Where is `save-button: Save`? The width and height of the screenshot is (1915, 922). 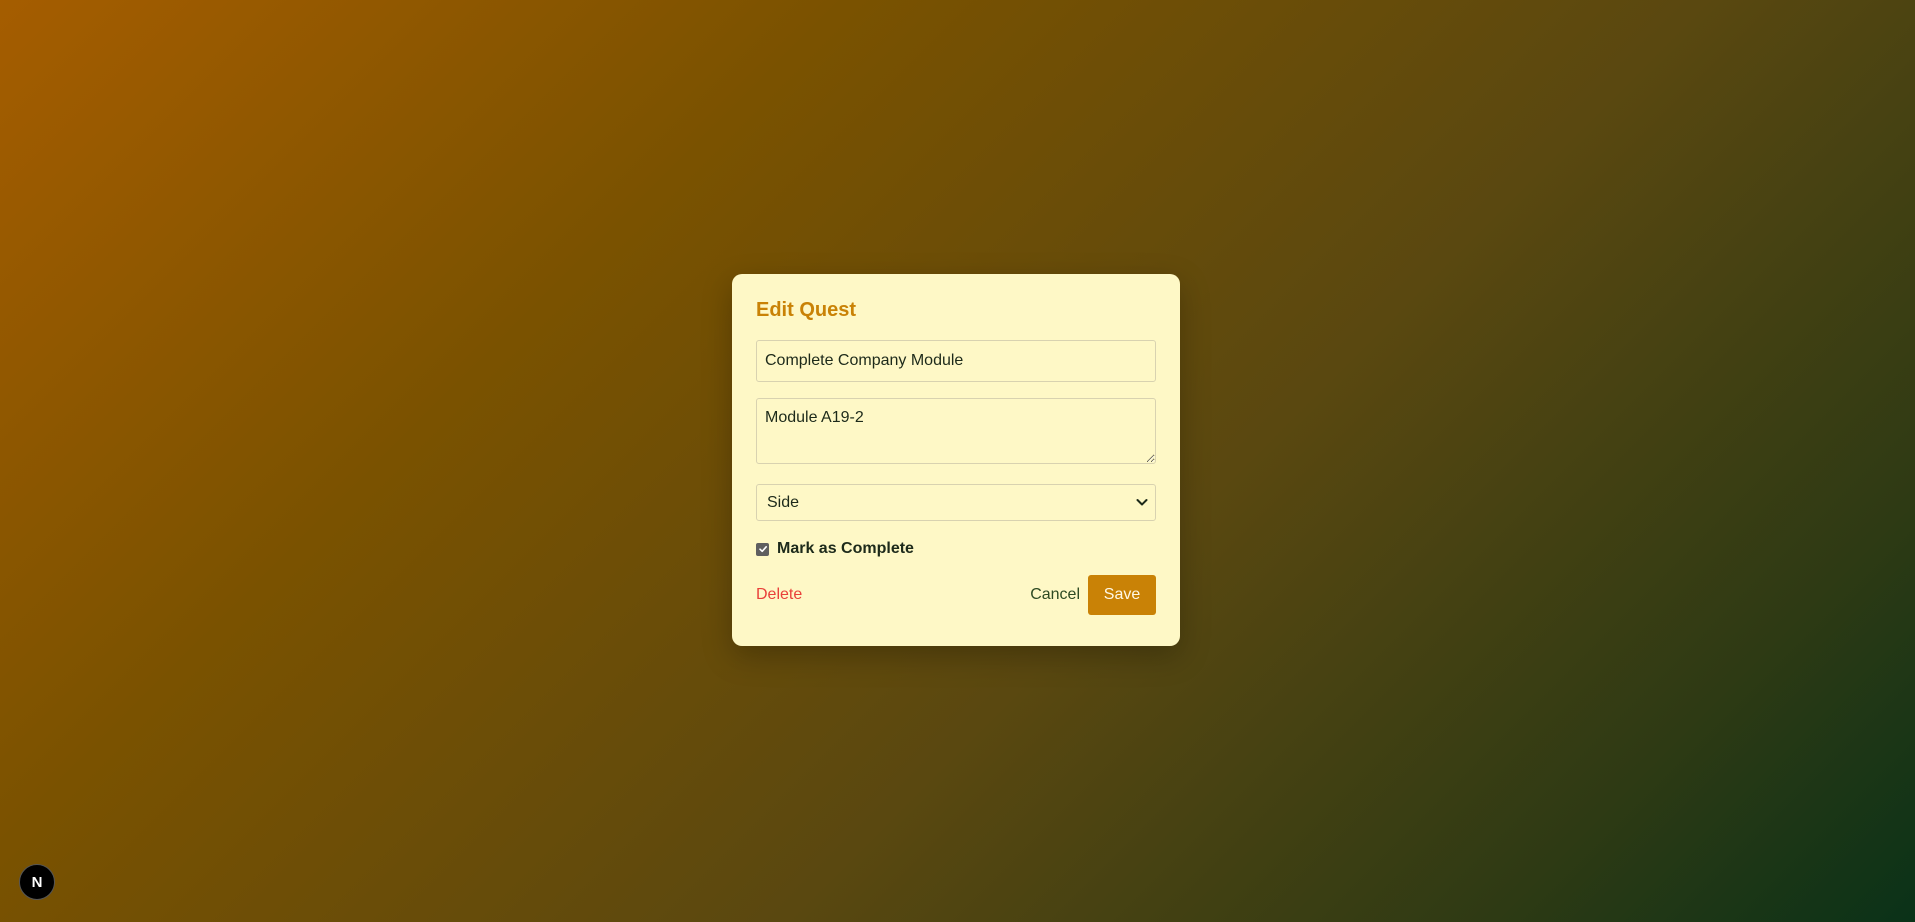 save-button: Save is located at coordinates (1122, 595).